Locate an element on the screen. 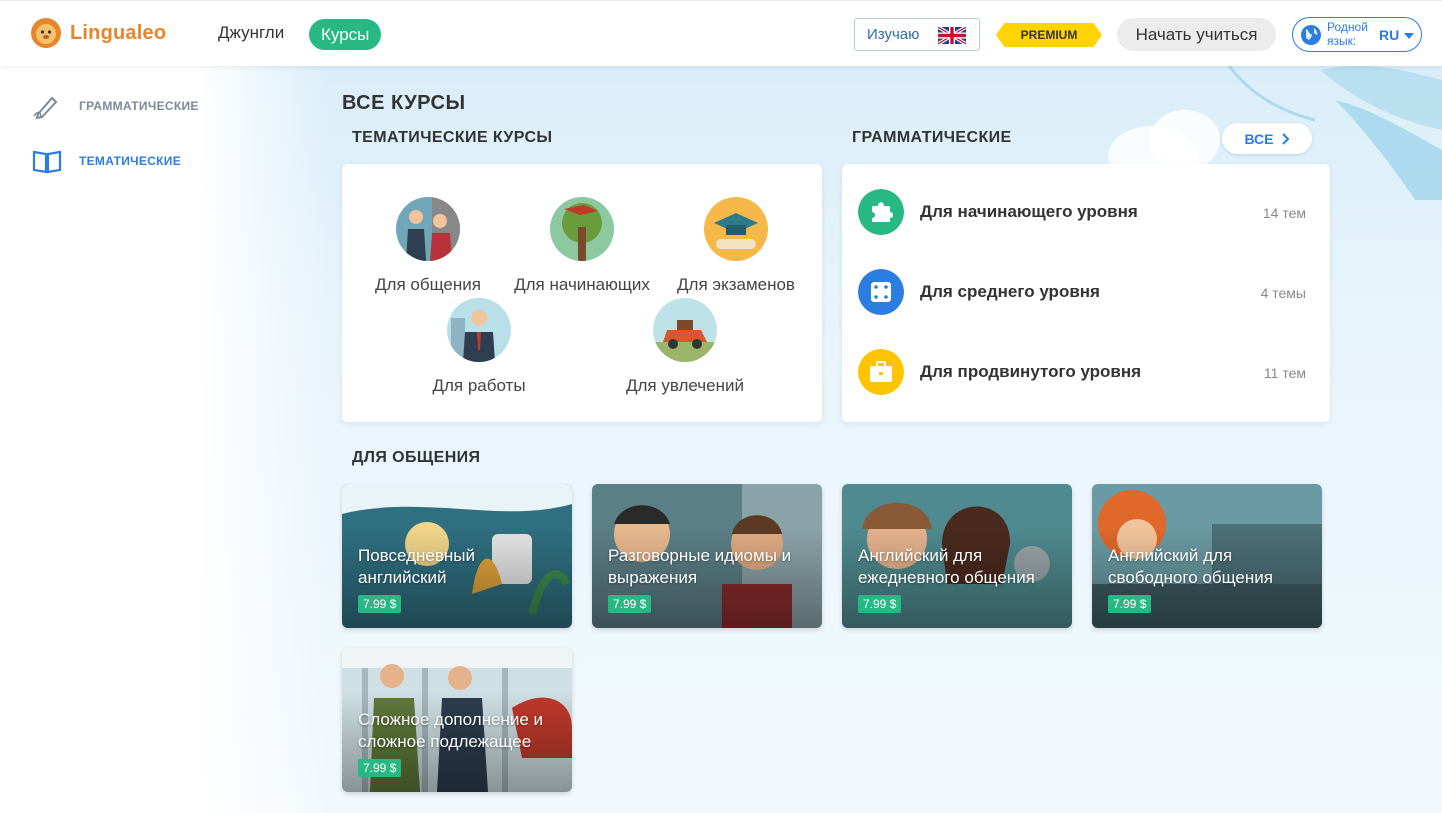 This screenshot has height=813, width=1442. tree-illustration is located at coordinates (582, 229).